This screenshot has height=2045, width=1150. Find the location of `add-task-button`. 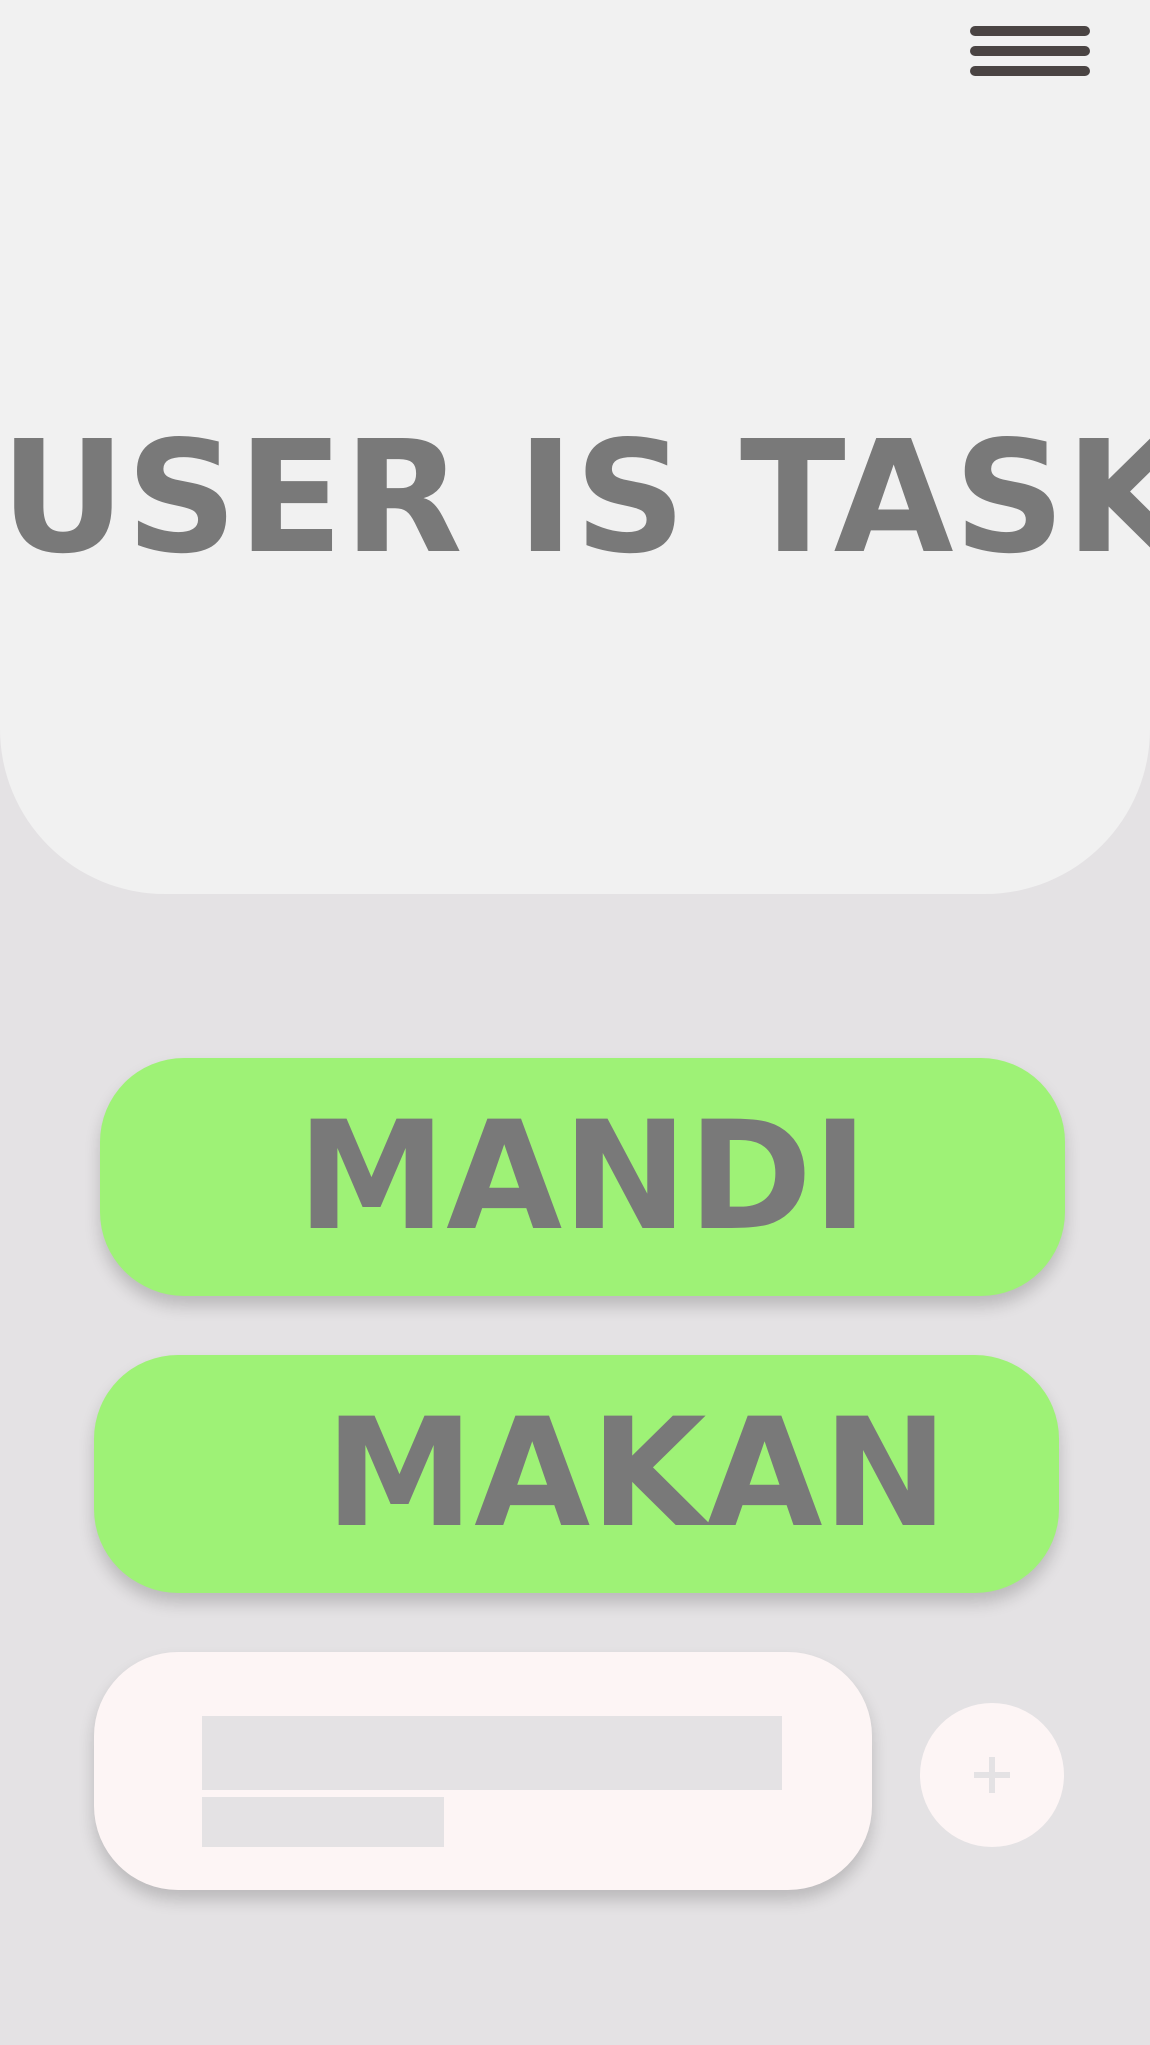

add-task-button is located at coordinates (992, 1775).